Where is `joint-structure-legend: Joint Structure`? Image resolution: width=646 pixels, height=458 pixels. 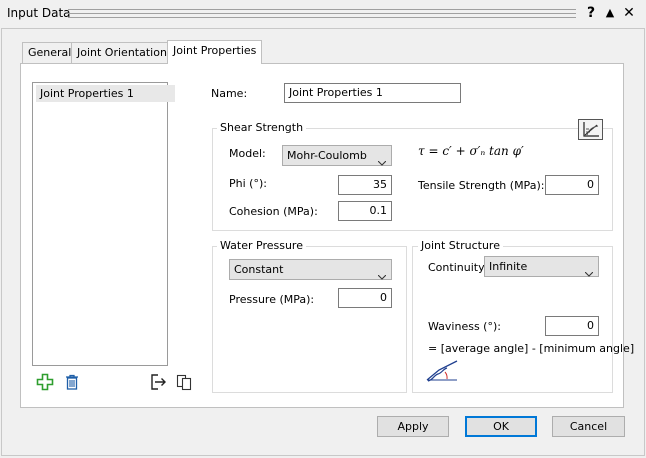
joint-structure-legend: Joint Structure is located at coordinates (460, 245).